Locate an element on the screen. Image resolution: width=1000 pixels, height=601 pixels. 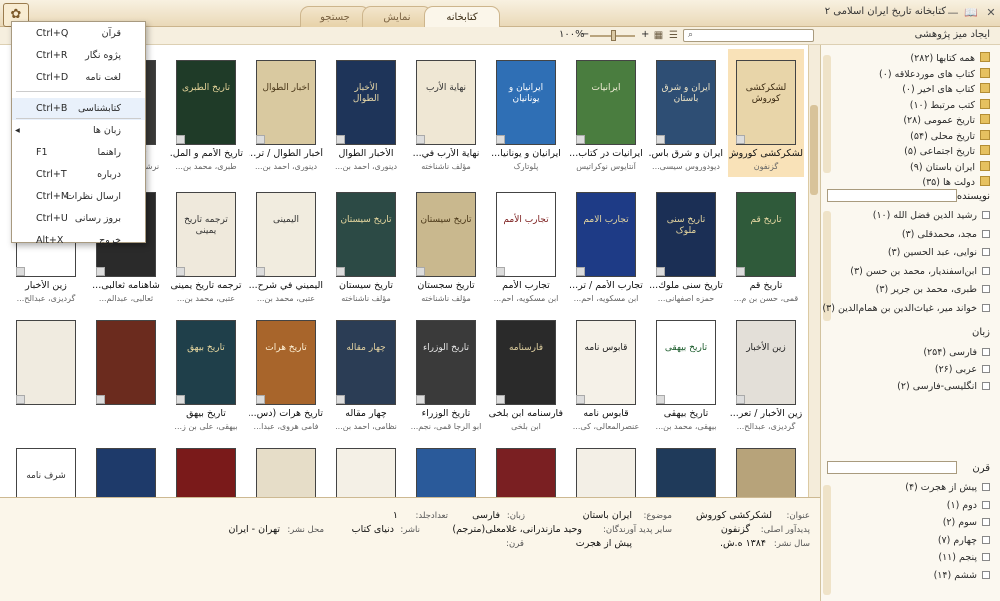
grid-view-icon: ▦ is located at coordinates (658, 35).